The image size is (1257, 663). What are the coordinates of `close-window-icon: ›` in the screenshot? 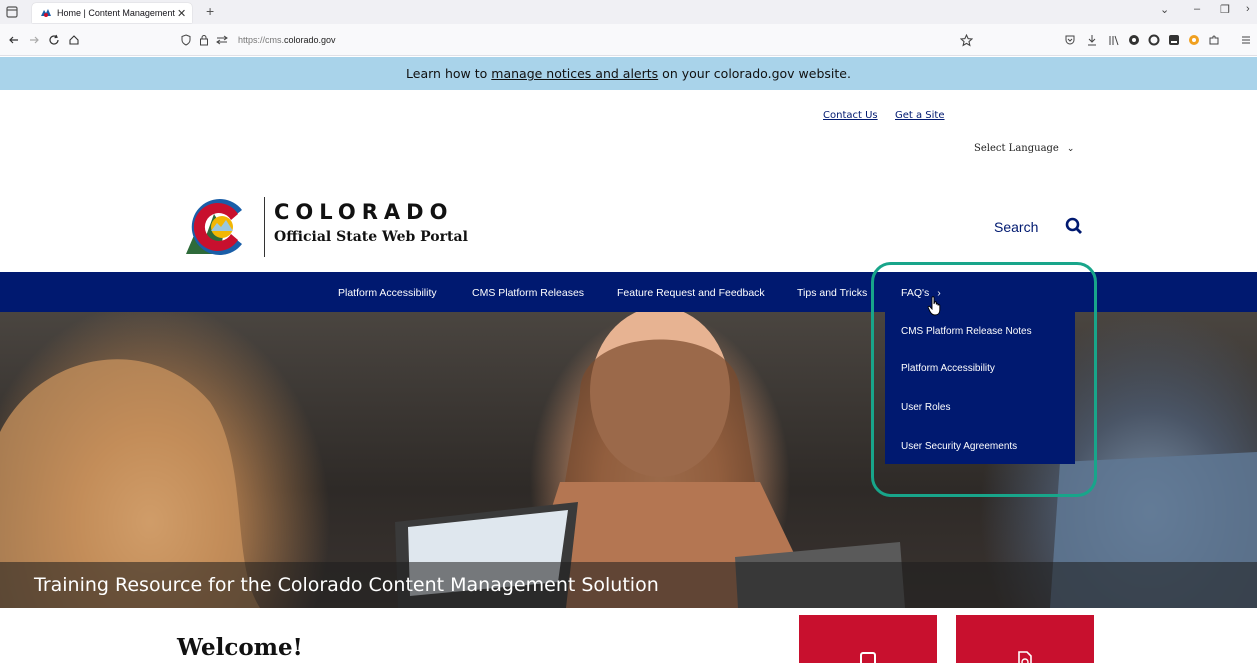 It's located at (1248, 9).